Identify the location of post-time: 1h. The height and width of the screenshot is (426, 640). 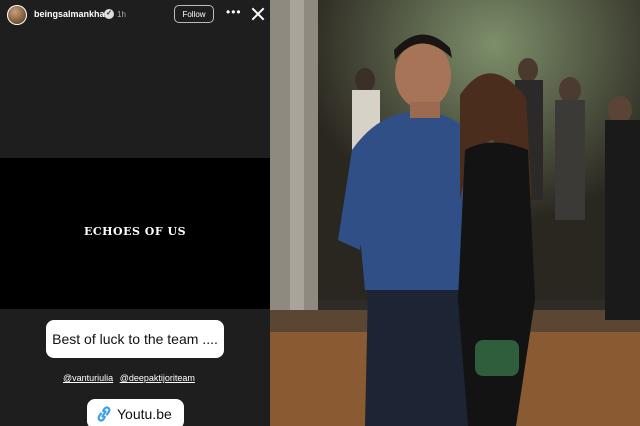
(121, 14).